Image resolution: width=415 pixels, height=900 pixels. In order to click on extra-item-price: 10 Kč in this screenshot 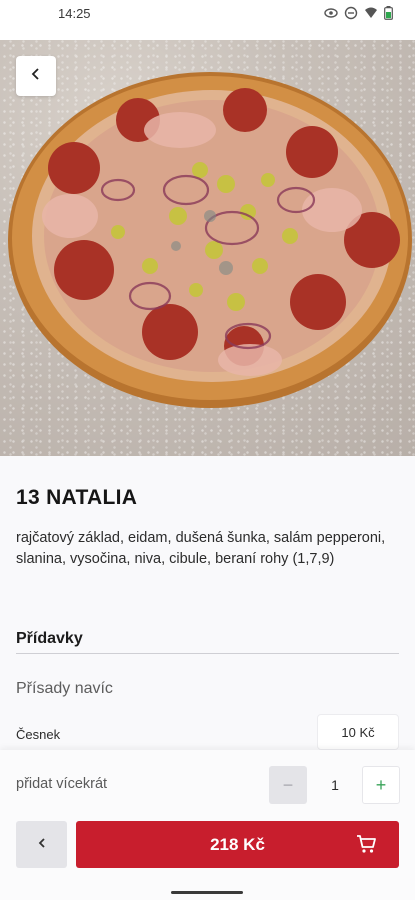, I will do `click(358, 732)`.